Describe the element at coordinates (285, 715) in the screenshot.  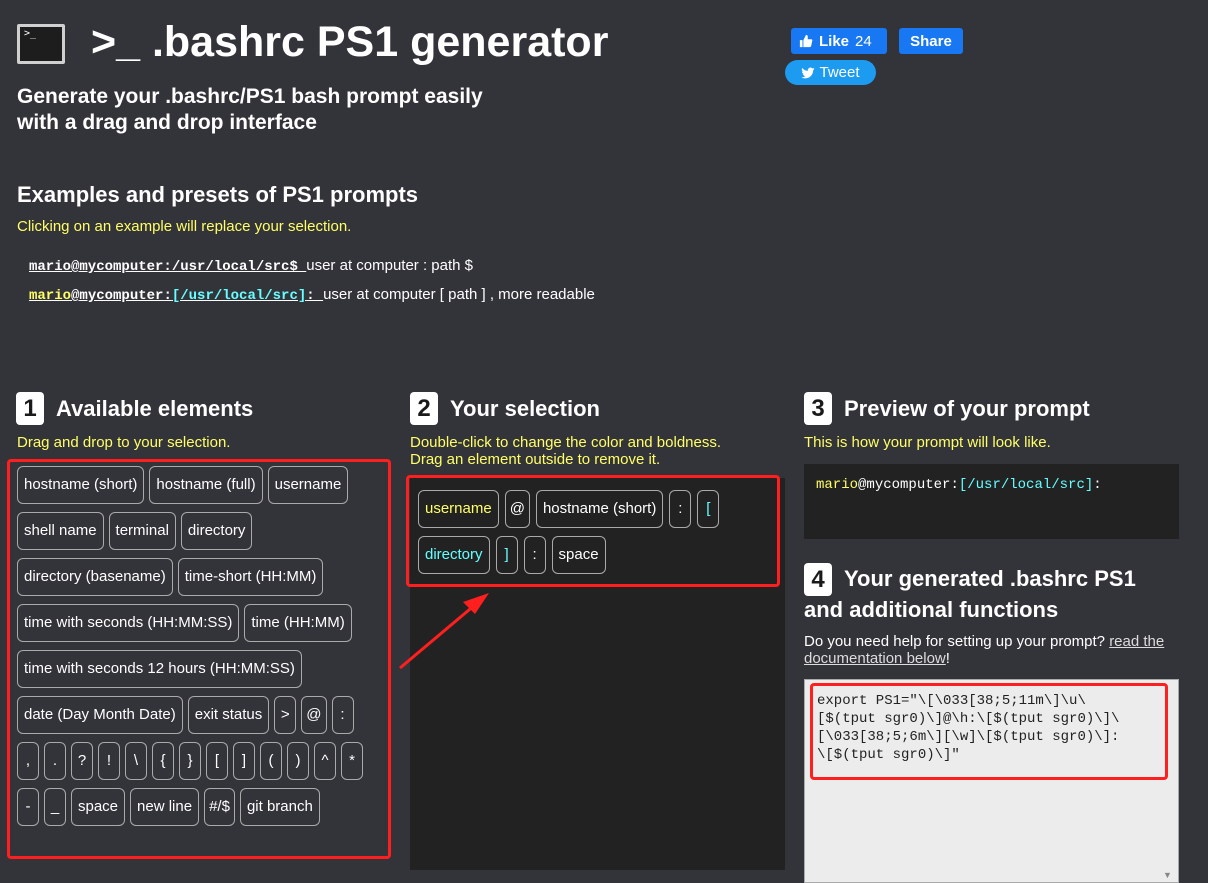
I see `element-chip: >` at that location.